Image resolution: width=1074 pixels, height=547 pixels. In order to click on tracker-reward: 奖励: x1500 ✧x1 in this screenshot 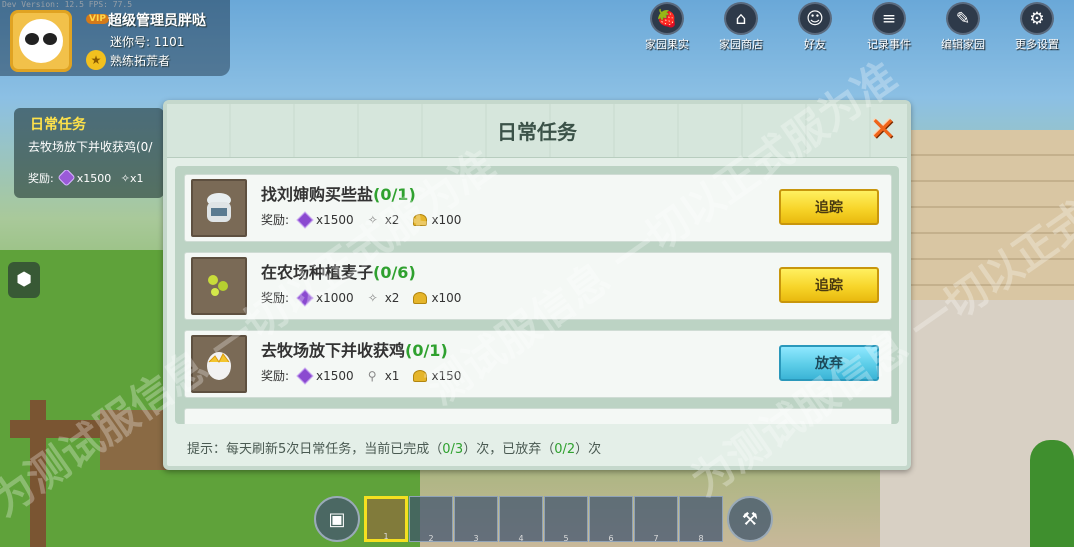, I will do `click(101, 178)`.